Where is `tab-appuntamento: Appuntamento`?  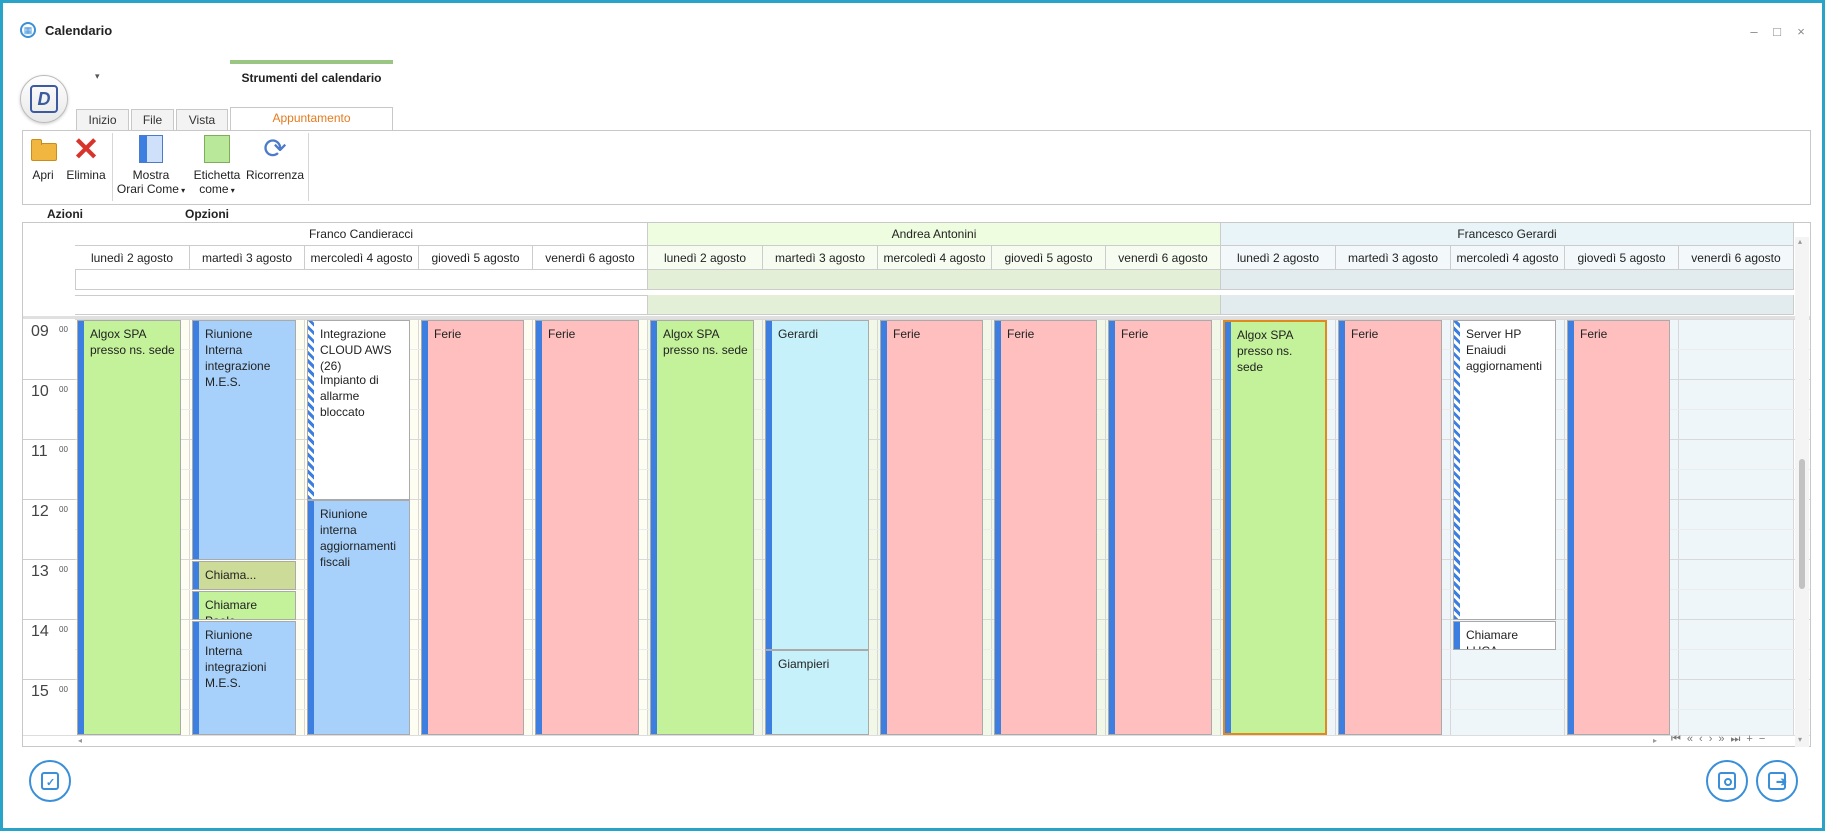 tab-appuntamento: Appuntamento is located at coordinates (311, 119).